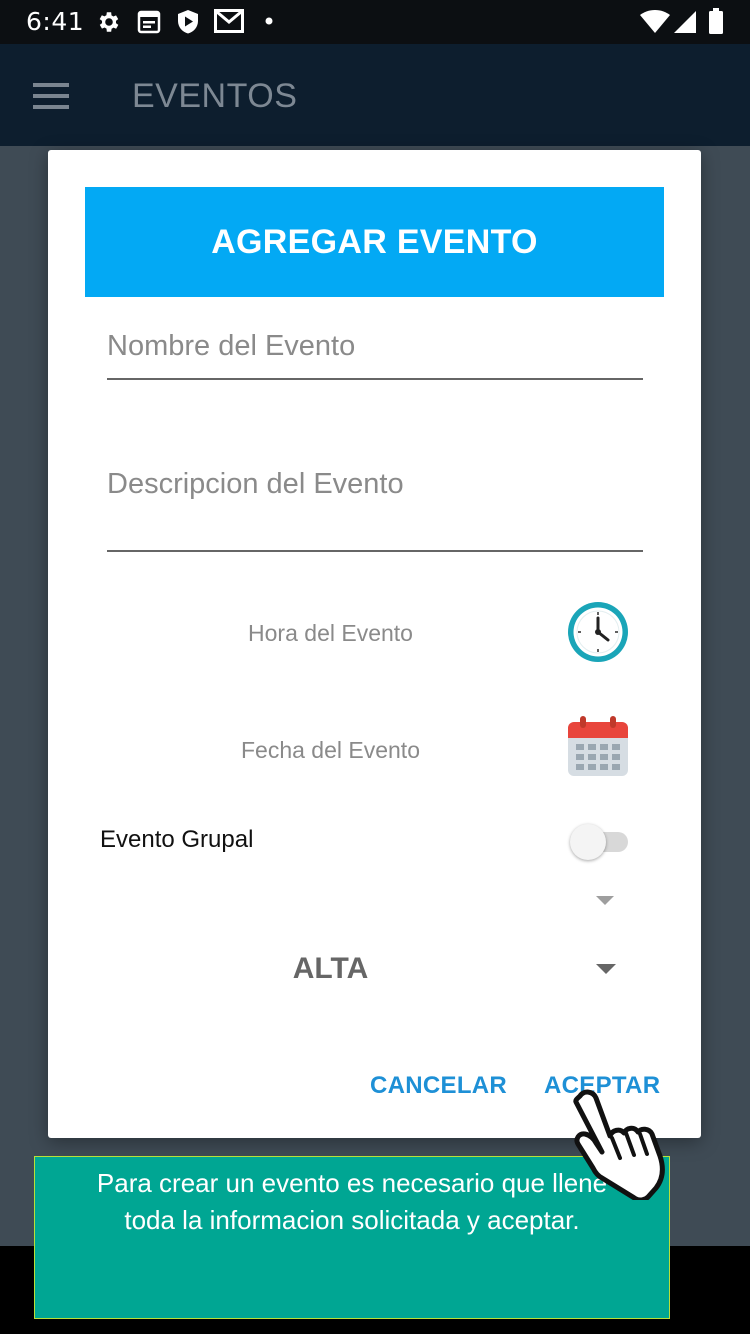 This screenshot has width=750, height=1334. I want to click on app-bar: EVENTOS, so click(375, 95).